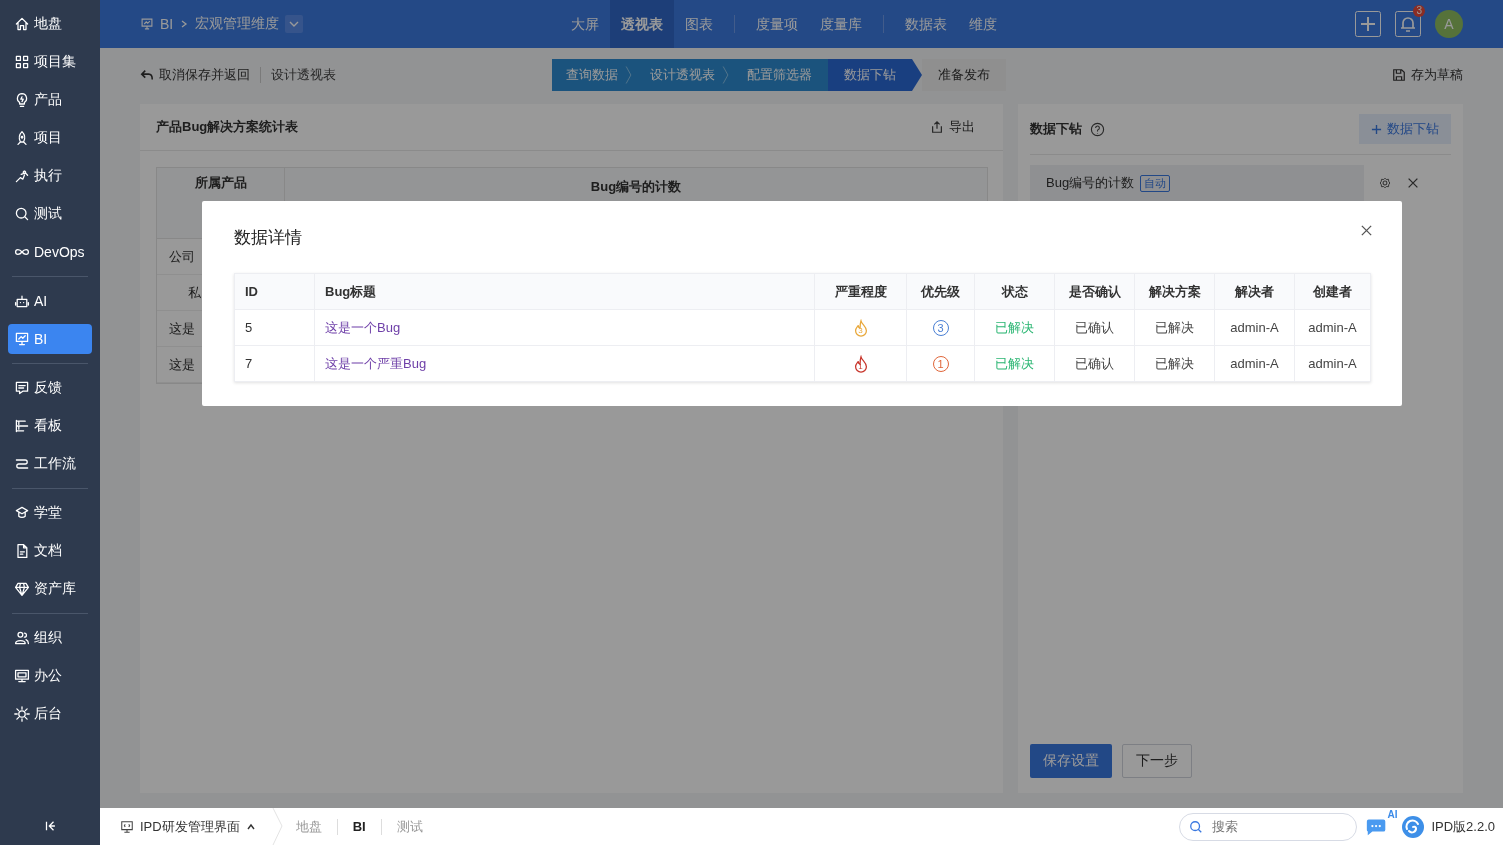 The height and width of the screenshot is (845, 1503). I want to click on bug-title-link: 这是一个严重Bug, so click(564, 363).